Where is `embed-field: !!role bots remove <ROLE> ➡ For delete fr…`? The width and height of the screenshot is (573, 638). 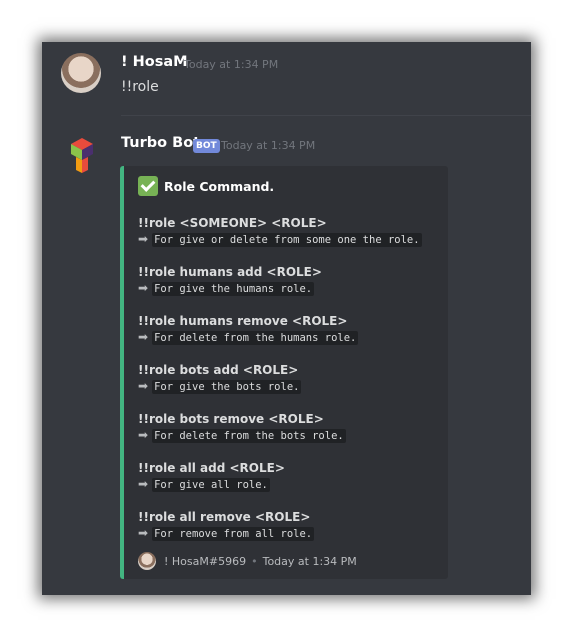 embed-field: !!role bots remove <ROLE> ➡ For delete fr… is located at coordinates (242, 427).